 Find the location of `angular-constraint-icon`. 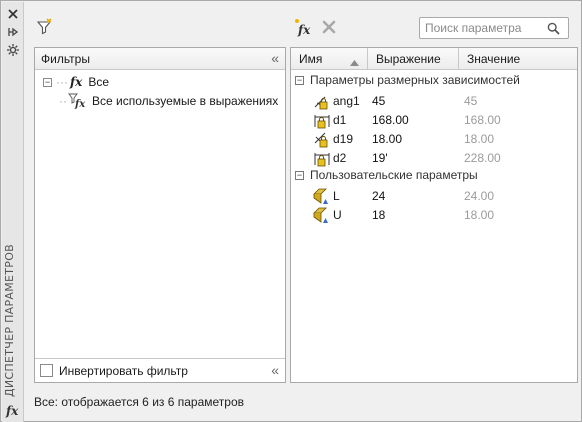

angular-constraint-icon is located at coordinates (322, 102).